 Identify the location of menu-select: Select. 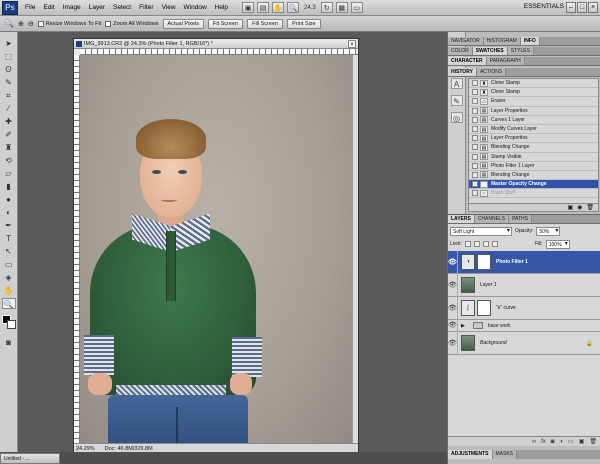
(122, 7).